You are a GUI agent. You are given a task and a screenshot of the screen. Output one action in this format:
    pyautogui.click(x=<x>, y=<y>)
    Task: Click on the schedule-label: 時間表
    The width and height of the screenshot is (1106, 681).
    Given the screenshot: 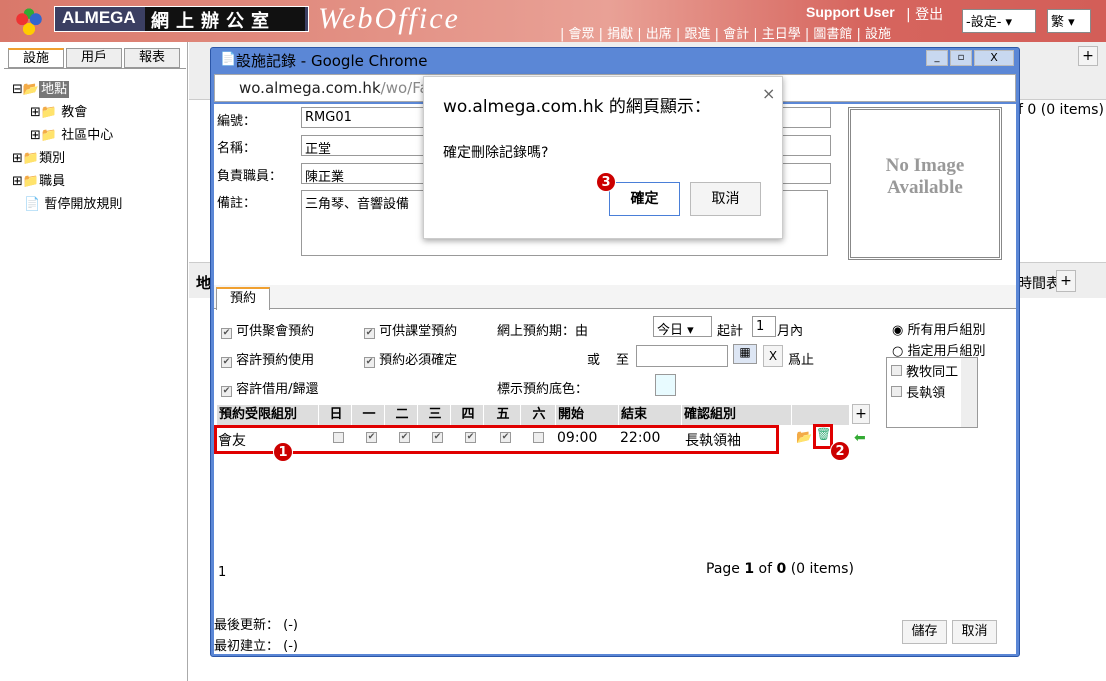 What is the action you would take?
    pyautogui.click(x=1039, y=284)
    